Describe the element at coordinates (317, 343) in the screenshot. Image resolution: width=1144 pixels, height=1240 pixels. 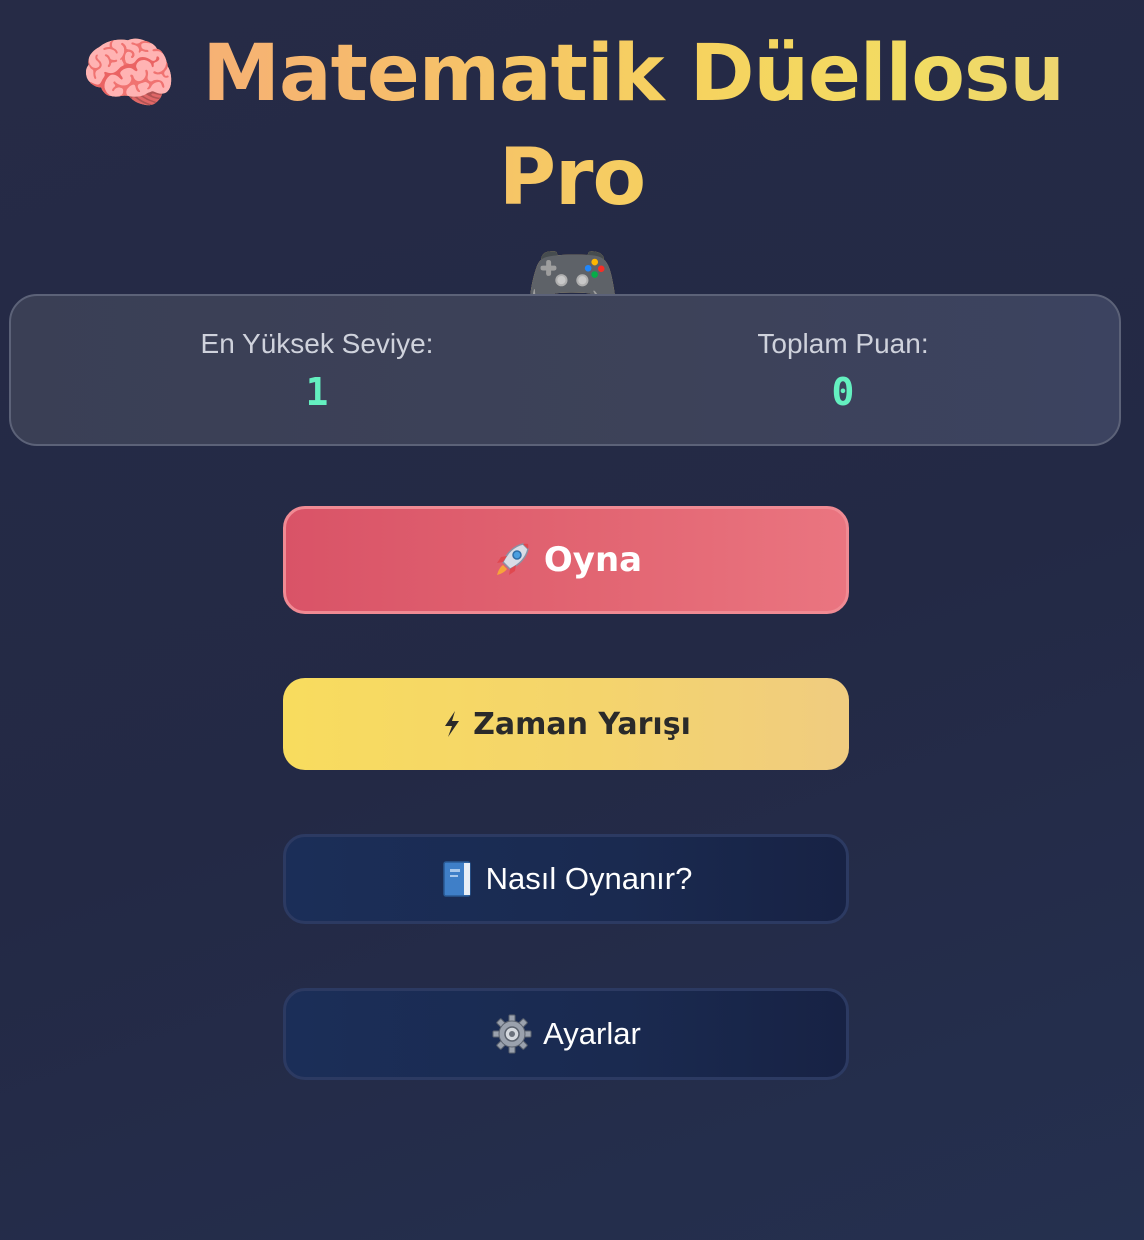
I see `highest-level-label: En Yüksek Seviye:` at that location.